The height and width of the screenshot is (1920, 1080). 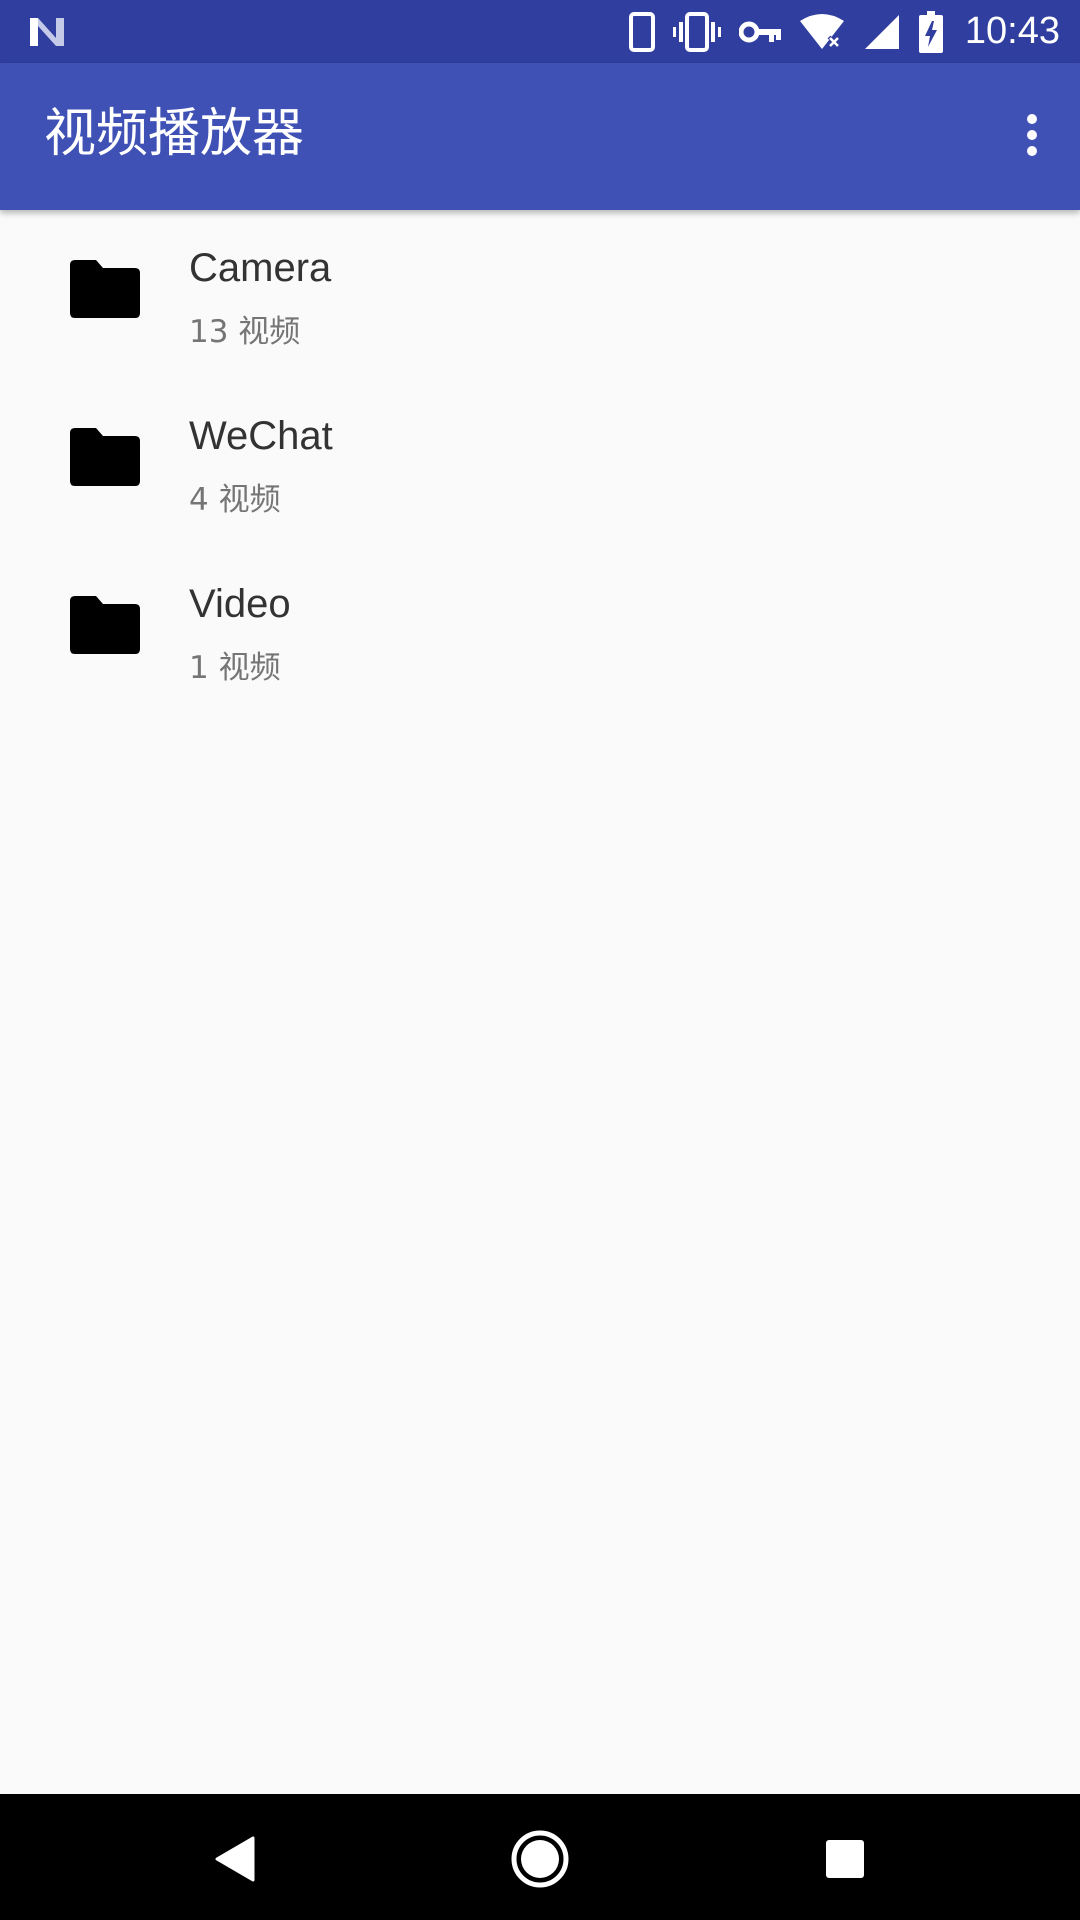 I want to click on home-icon, so click(x=540, y=1859).